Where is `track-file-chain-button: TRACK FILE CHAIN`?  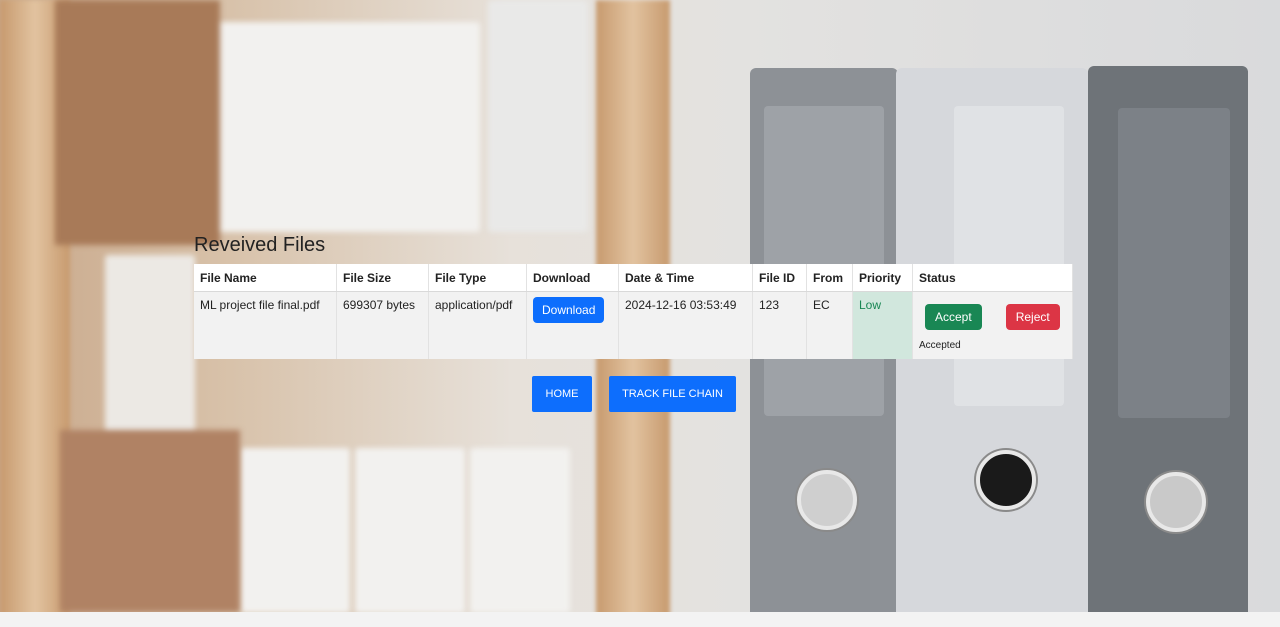 track-file-chain-button: TRACK FILE CHAIN is located at coordinates (672, 394).